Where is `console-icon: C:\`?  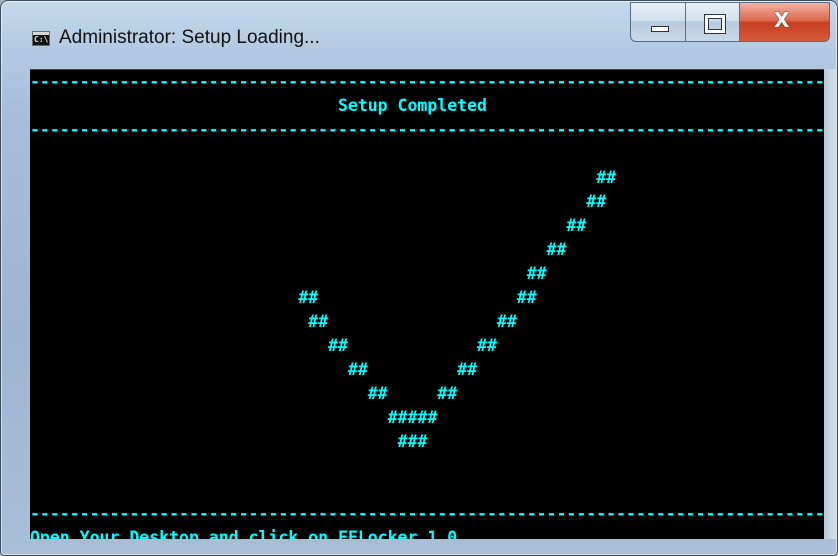
console-icon: C:\ is located at coordinates (41, 38).